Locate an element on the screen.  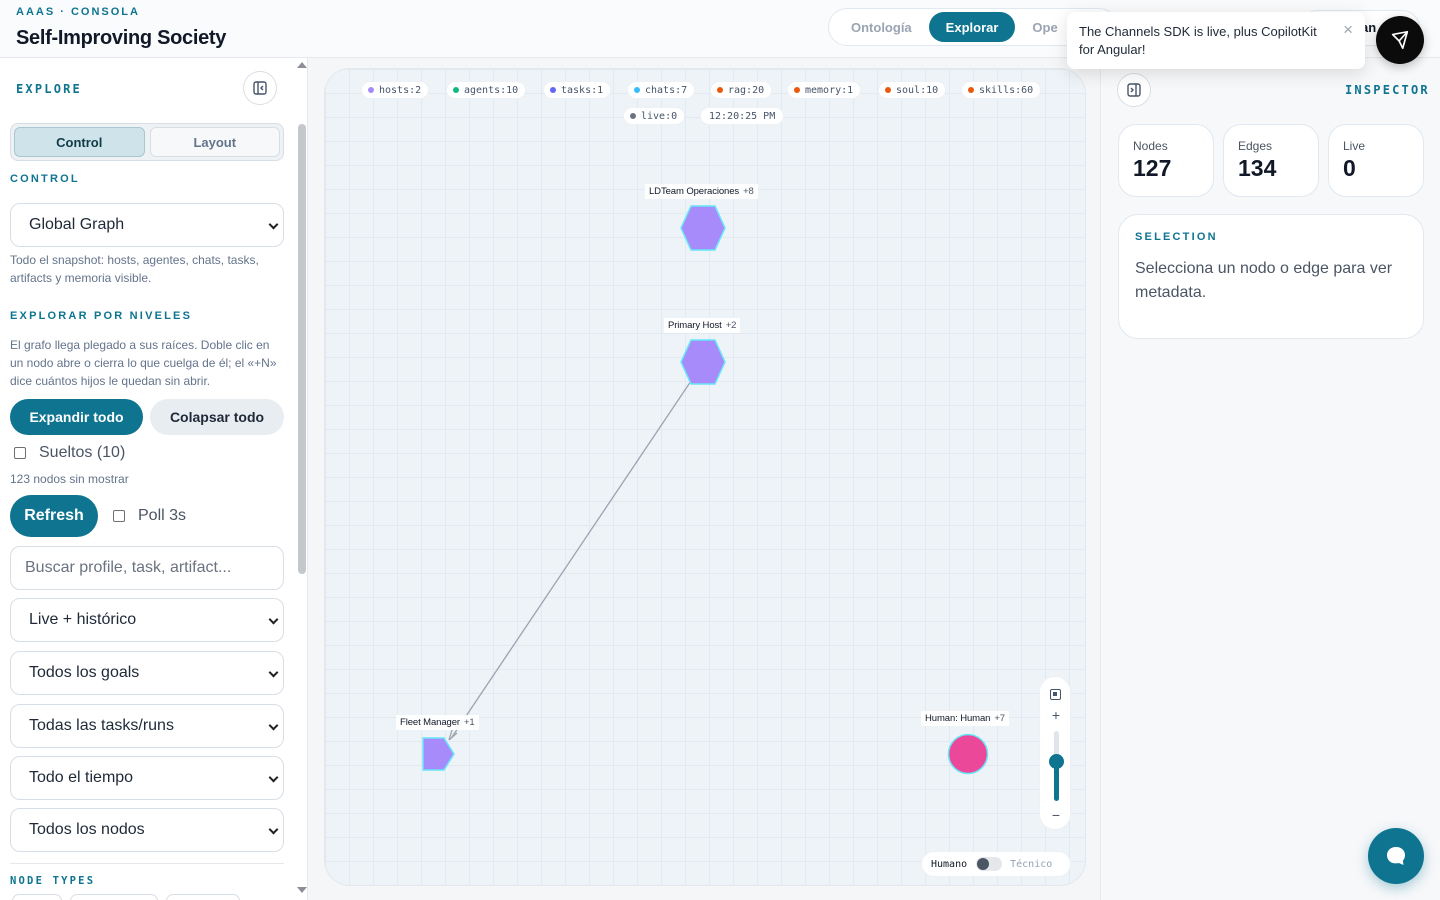
scroll-up-arrow is located at coordinates (302, 65).